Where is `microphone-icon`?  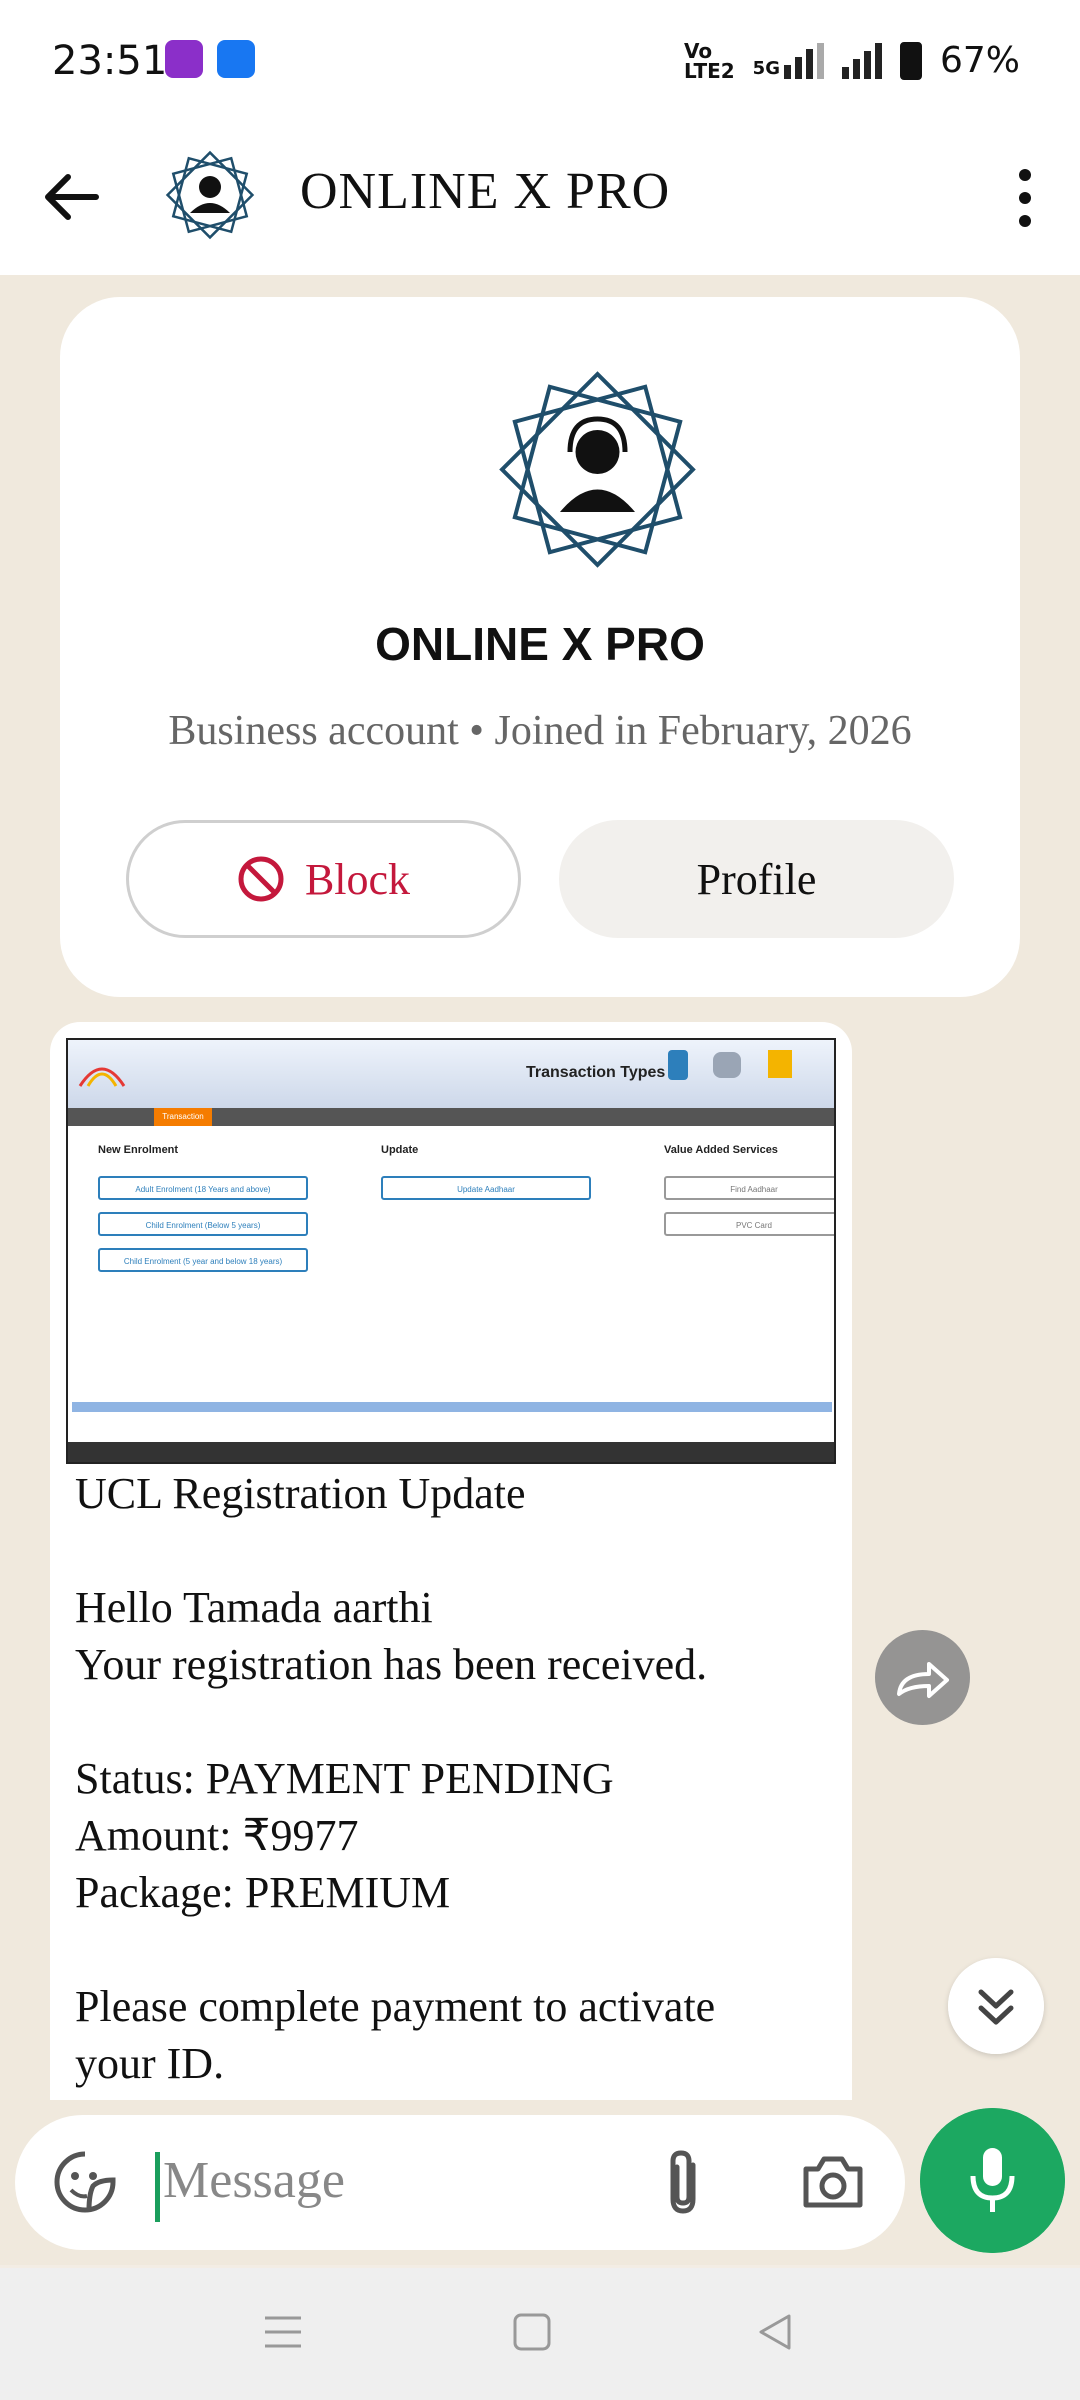
microphone-icon is located at coordinates (992, 2180).